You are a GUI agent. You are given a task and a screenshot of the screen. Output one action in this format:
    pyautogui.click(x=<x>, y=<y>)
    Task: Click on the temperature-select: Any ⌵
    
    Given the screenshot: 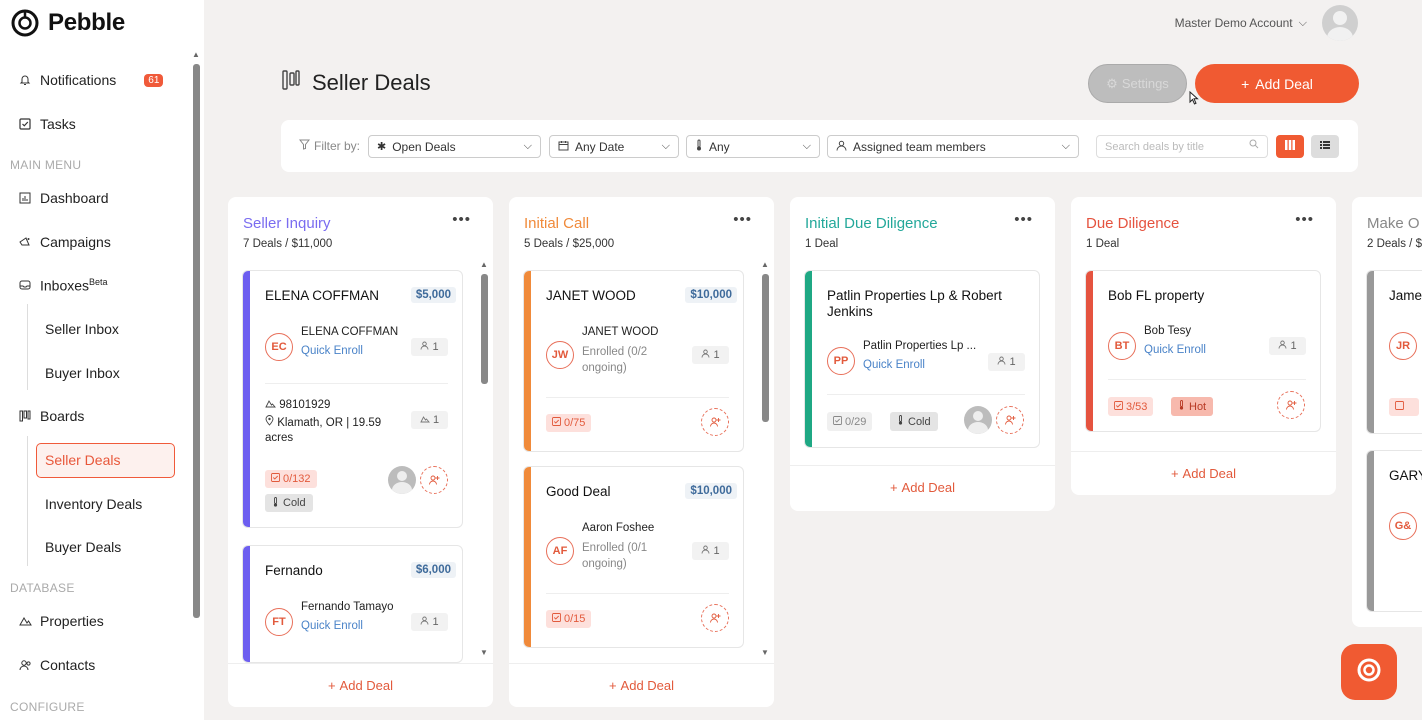 What is the action you would take?
    pyautogui.click(x=753, y=146)
    